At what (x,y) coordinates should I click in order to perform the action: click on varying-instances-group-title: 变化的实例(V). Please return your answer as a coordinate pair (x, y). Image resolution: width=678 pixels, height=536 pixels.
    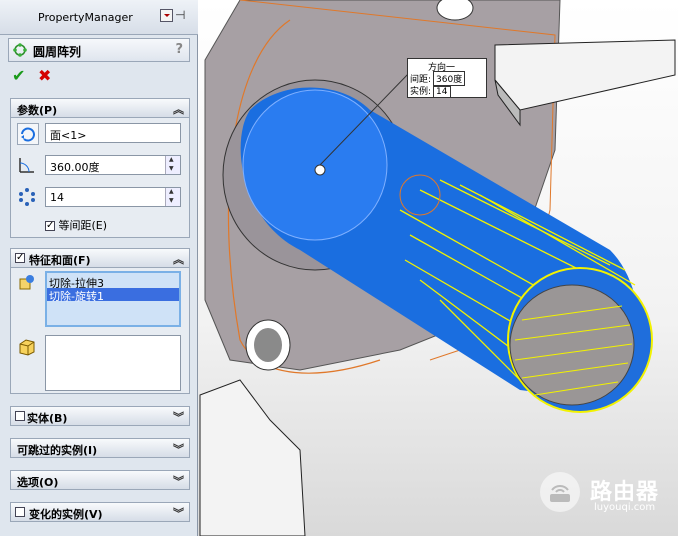
    Looking at the image, I should click on (66, 514).